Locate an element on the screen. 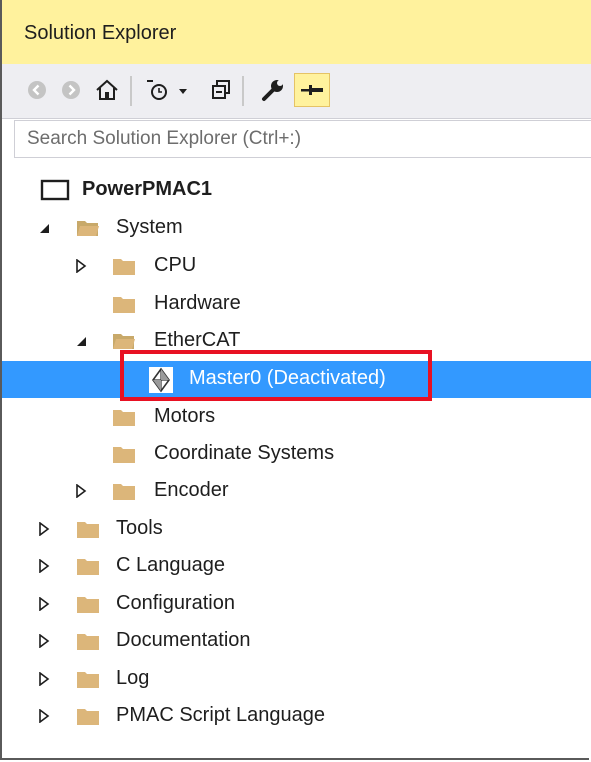  tree-item-tools: Tools is located at coordinates (296, 529).